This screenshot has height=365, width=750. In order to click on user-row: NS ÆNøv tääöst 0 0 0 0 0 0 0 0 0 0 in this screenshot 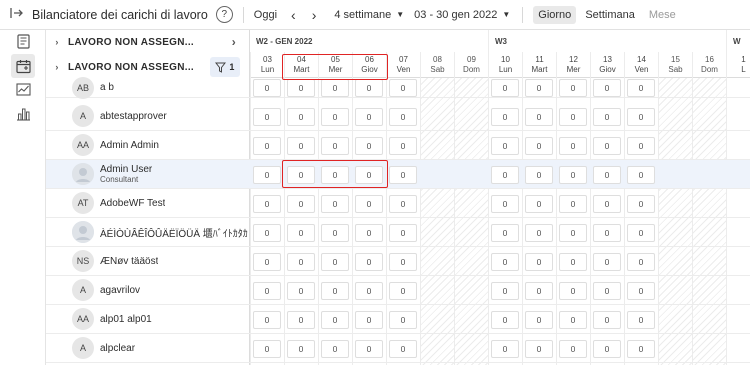, I will do `click(398, 261)`.